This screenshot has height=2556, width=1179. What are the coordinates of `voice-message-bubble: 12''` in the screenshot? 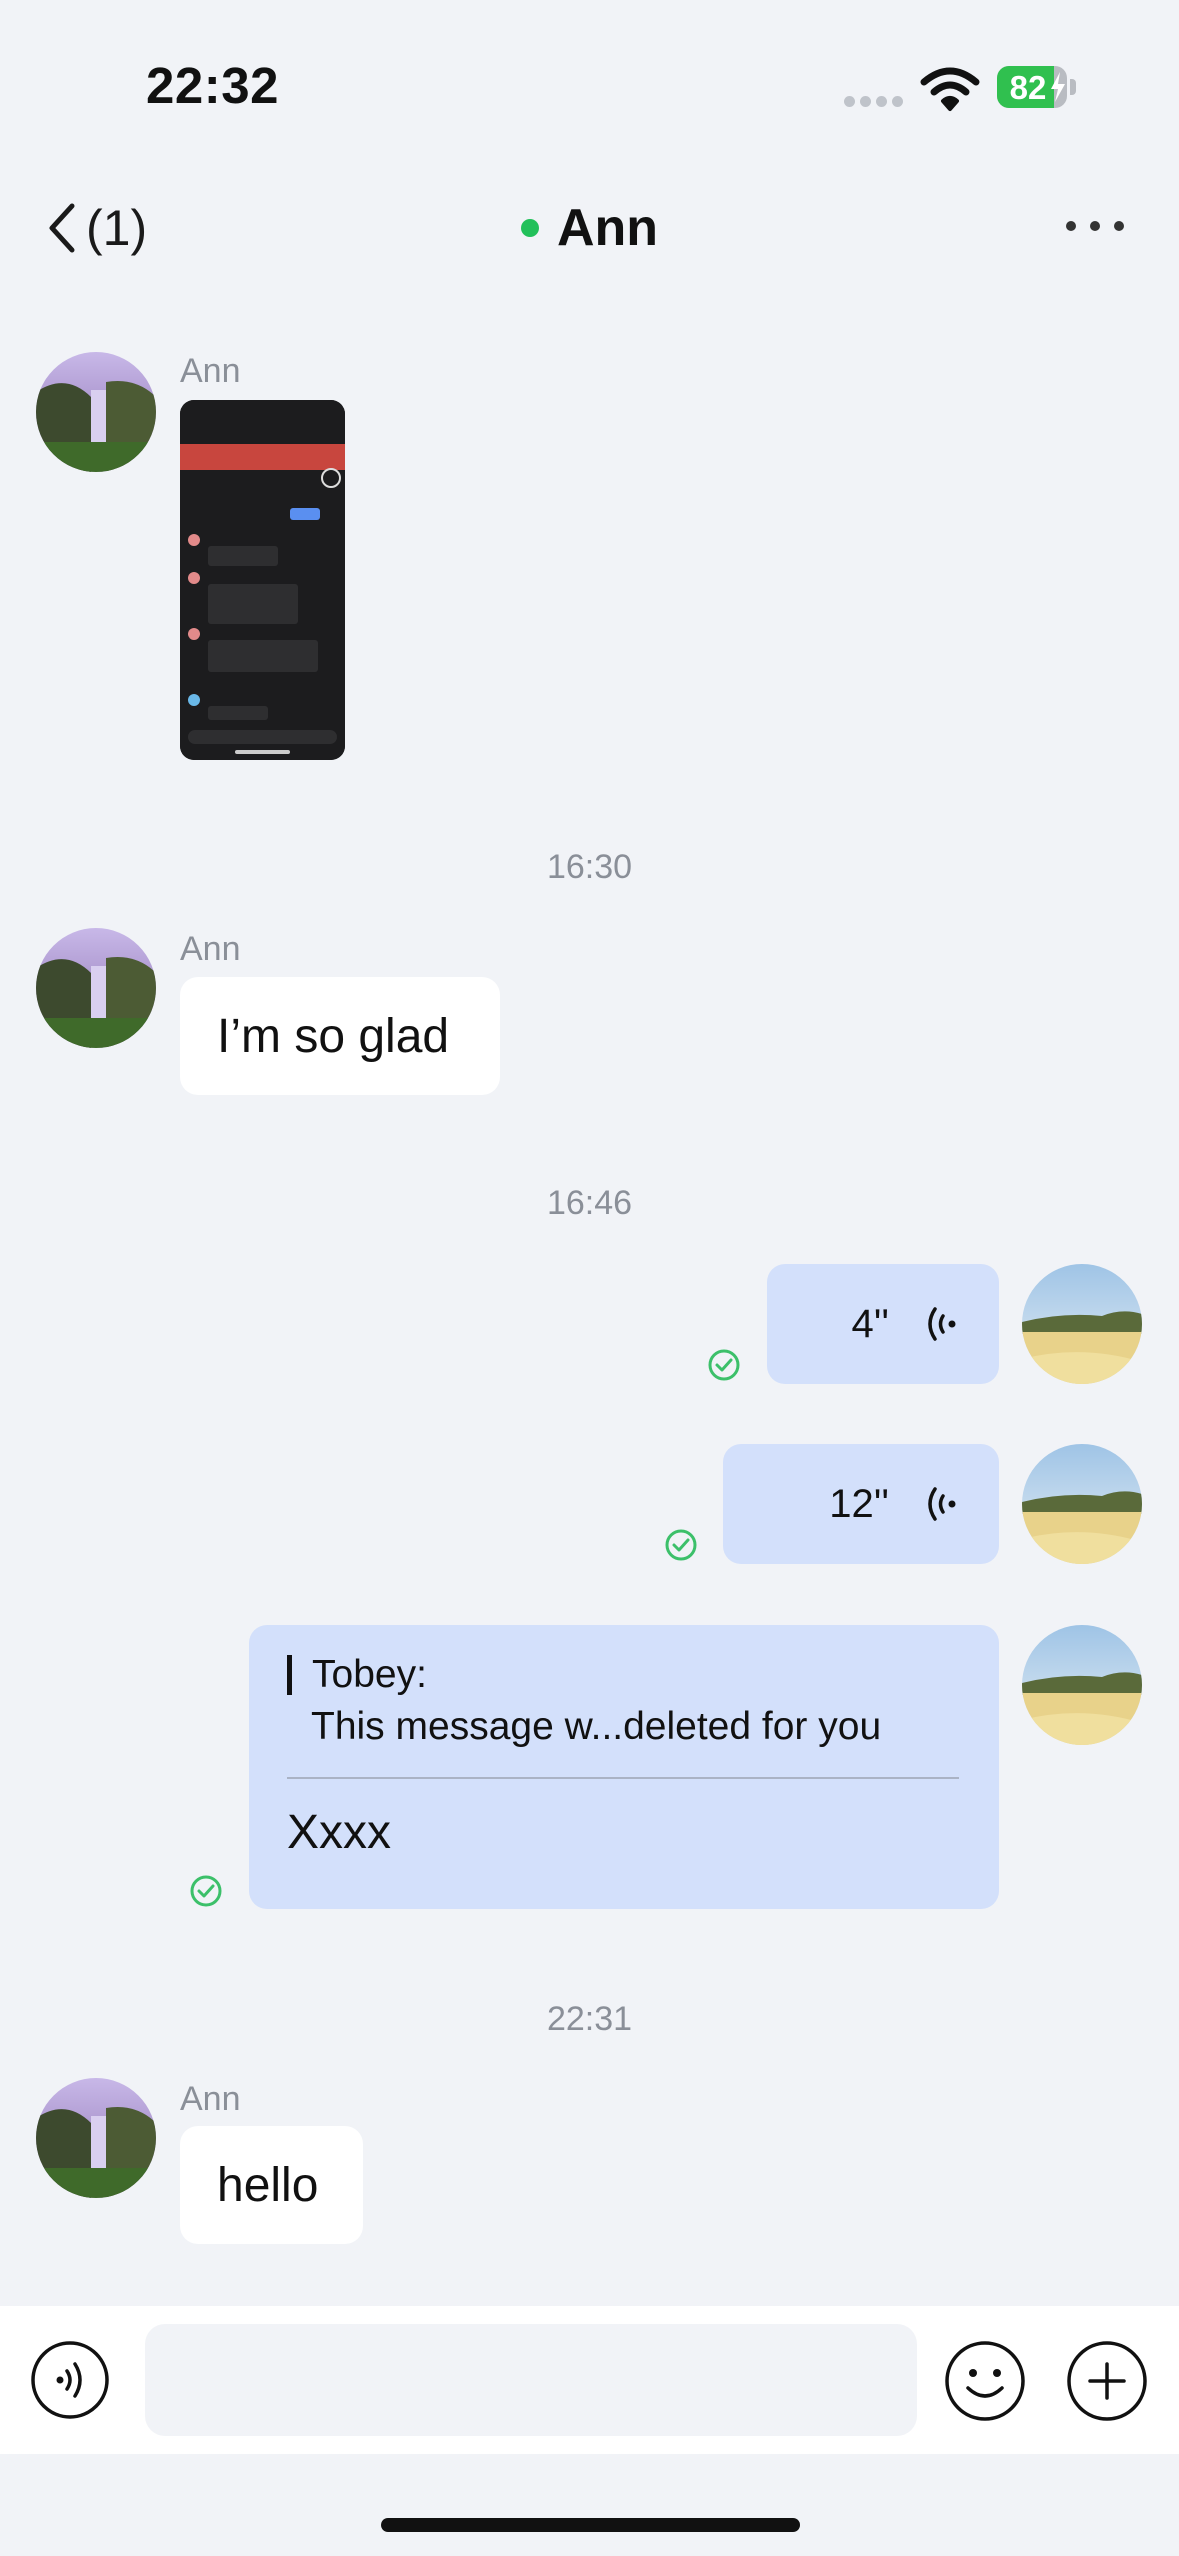 It's located at (861, 1504).